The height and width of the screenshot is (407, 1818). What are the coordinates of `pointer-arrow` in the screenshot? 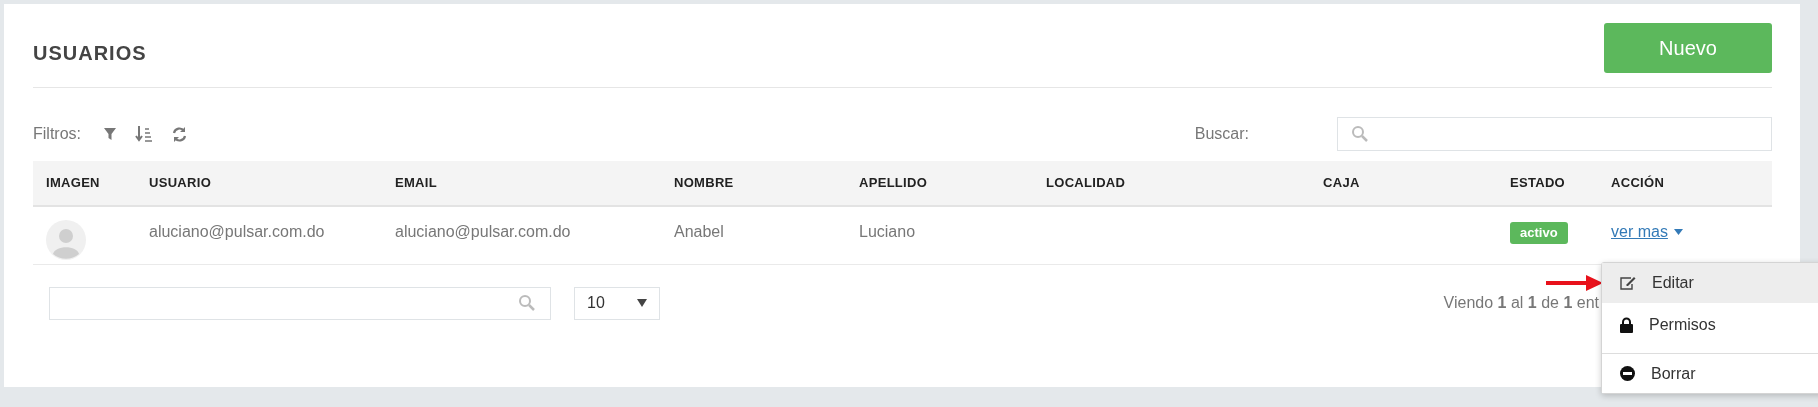 It's located at (1574, 283).